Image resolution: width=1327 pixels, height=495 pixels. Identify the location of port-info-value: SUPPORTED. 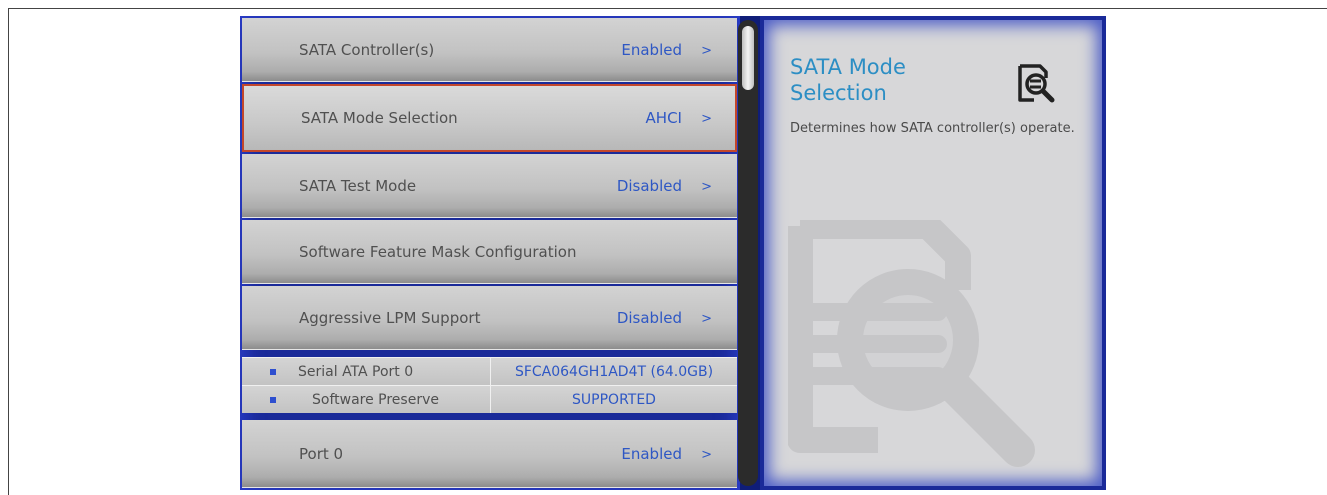
(613, 399).